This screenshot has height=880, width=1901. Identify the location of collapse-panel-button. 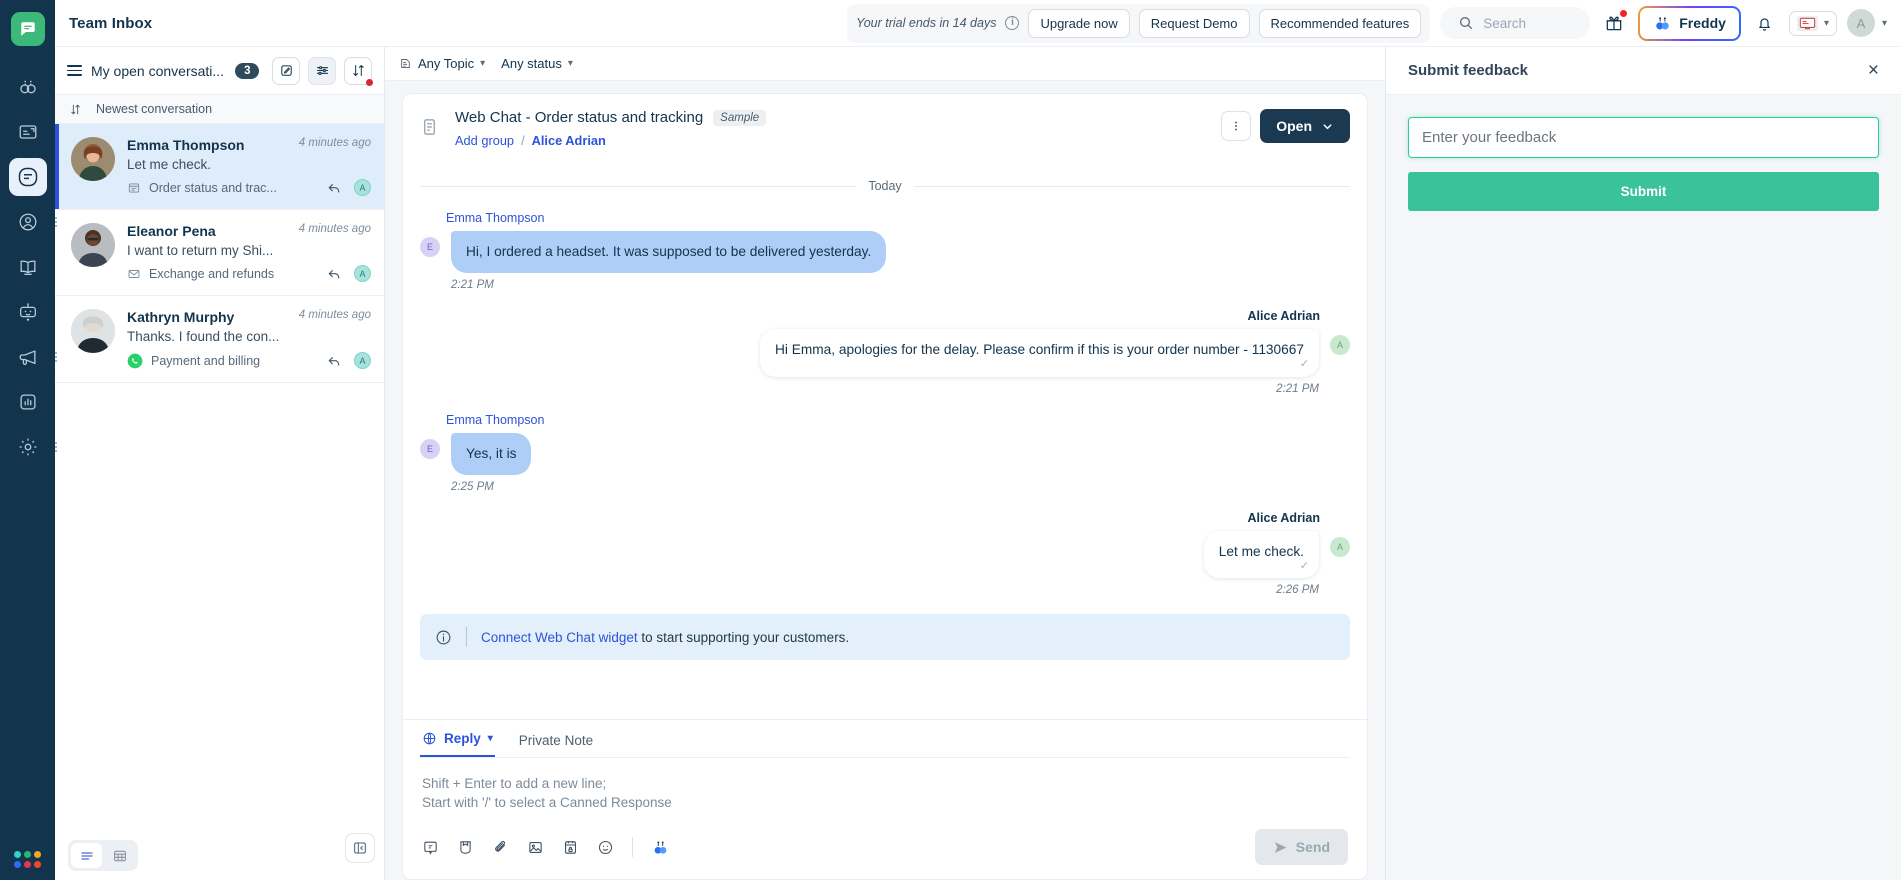
(360, 848).